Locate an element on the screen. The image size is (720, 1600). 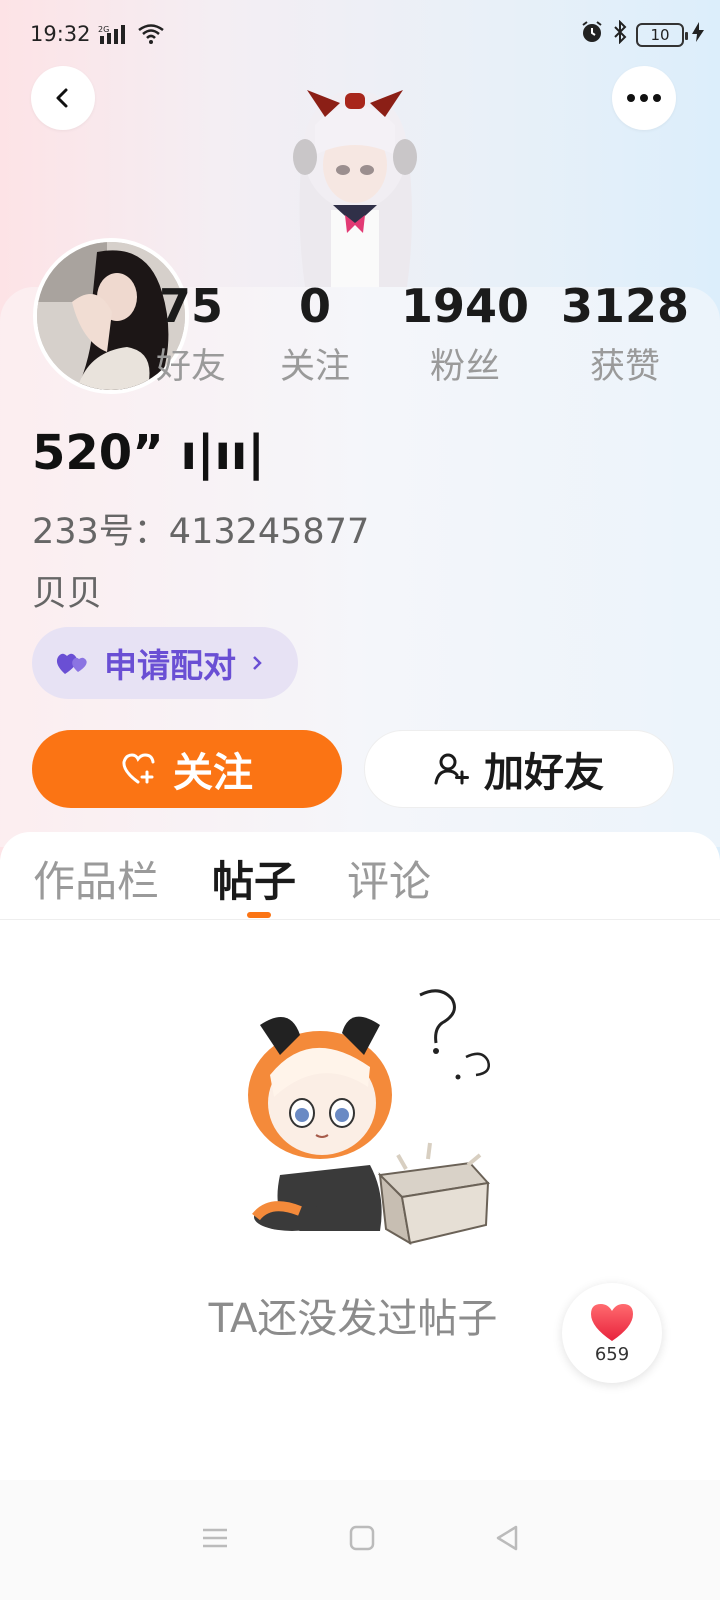
wifi-icon is located at coordinates (151, 36).